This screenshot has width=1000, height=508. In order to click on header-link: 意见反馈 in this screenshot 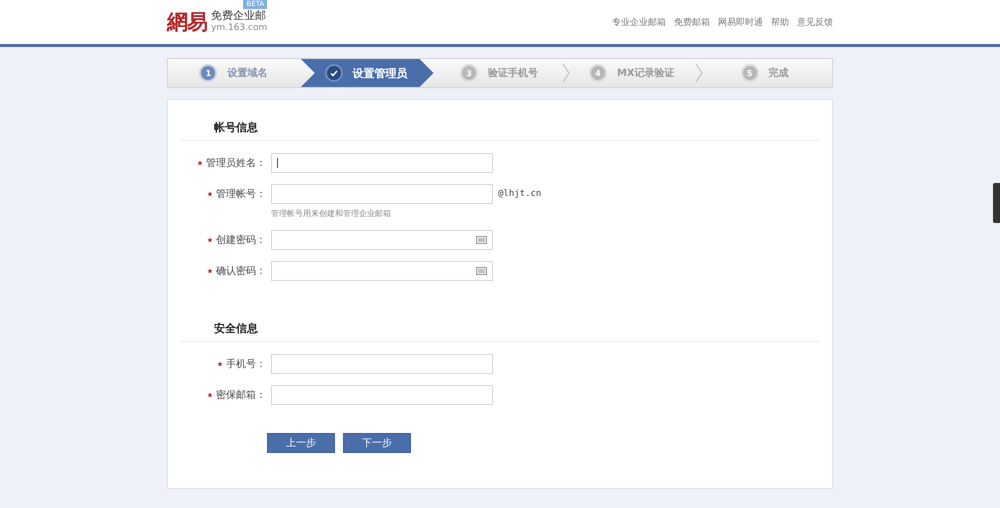, I will do `click(815, 22)`.